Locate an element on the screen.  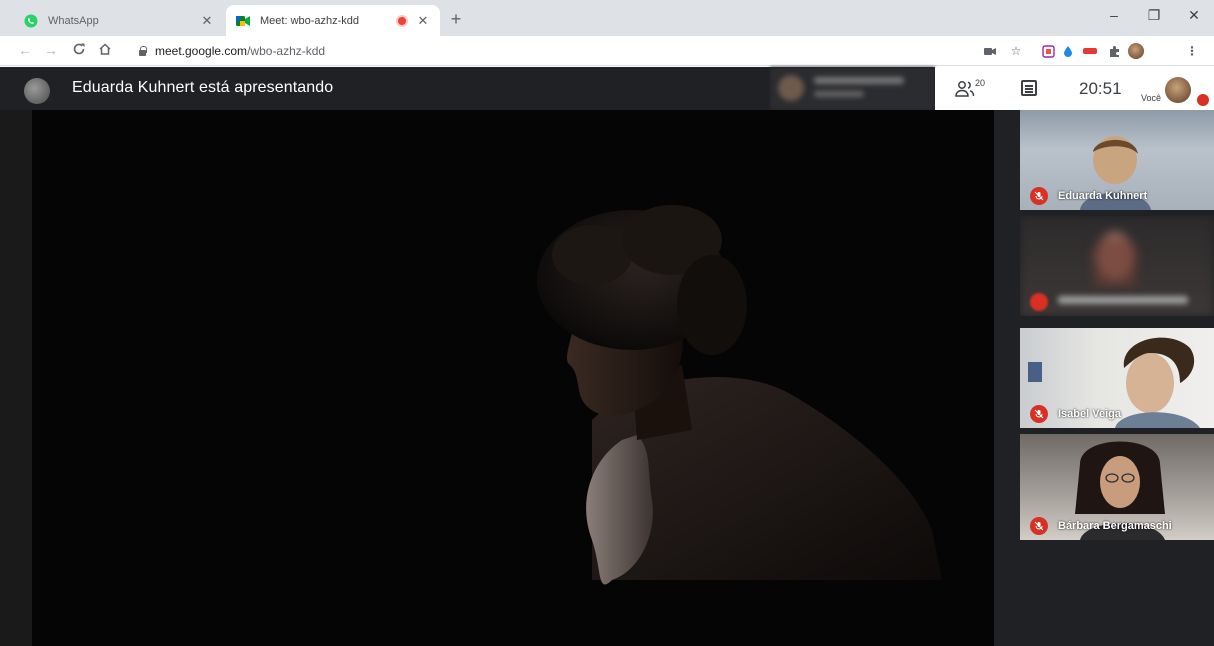
participant-tile: Bárbara Bergamaschi is located at coordinates (1117, 487).